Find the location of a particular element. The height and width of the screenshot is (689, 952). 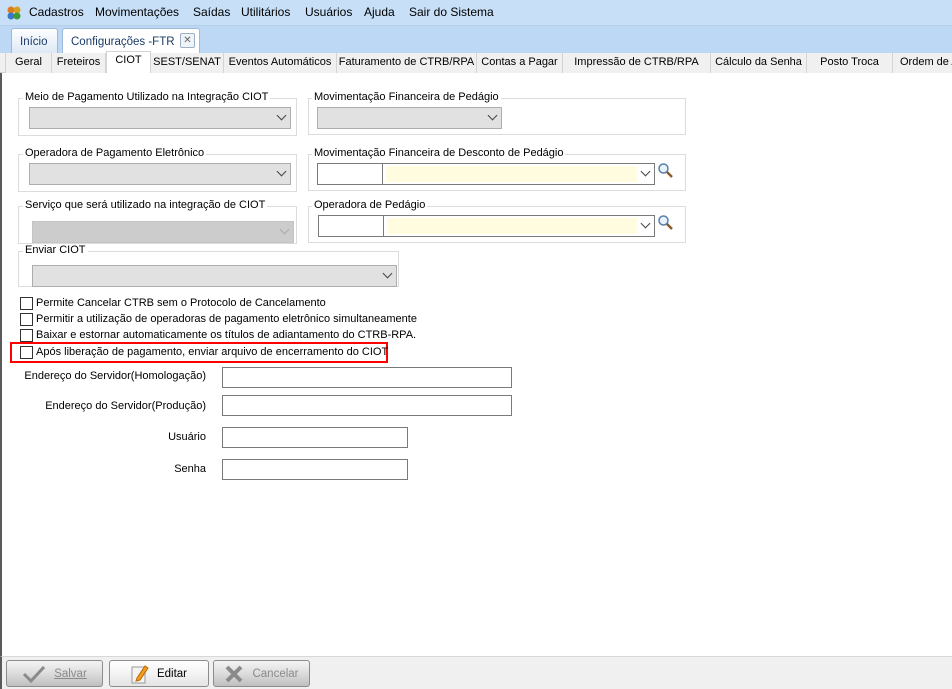

tab-ciot: CIOT is located at coordinates (128, 62).